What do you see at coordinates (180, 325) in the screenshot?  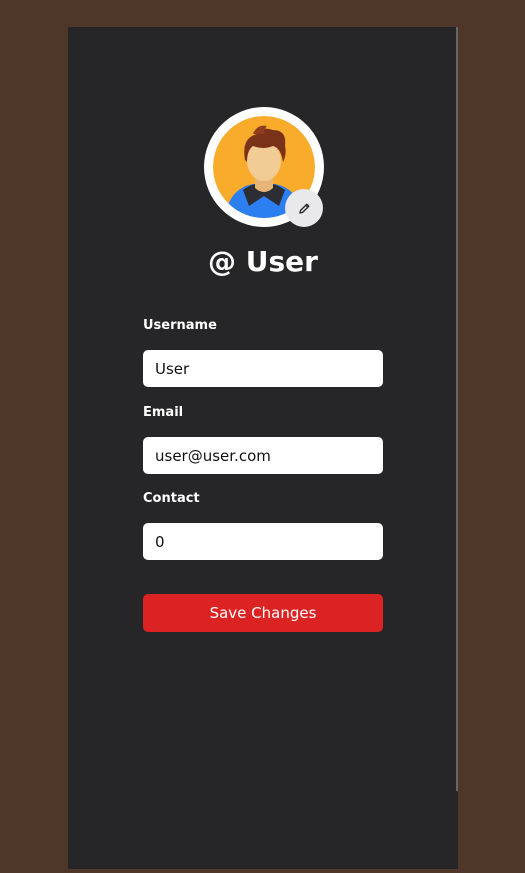 I see `username-label: Username` at bounding box center [180, 325].